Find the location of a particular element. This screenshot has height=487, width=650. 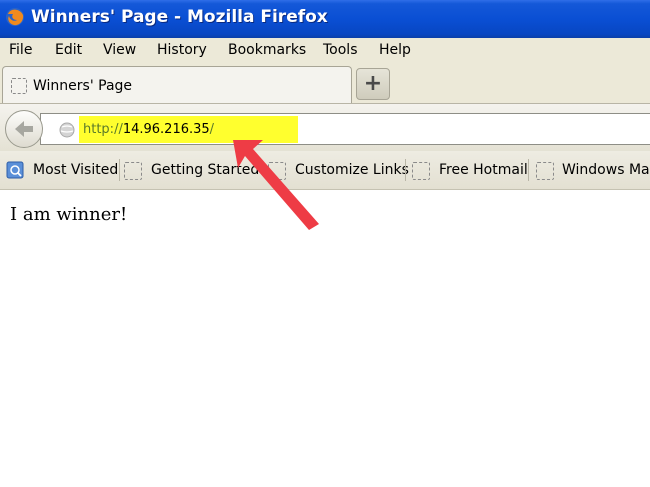

back-arrow-icon is located at coordinates (24, 129).